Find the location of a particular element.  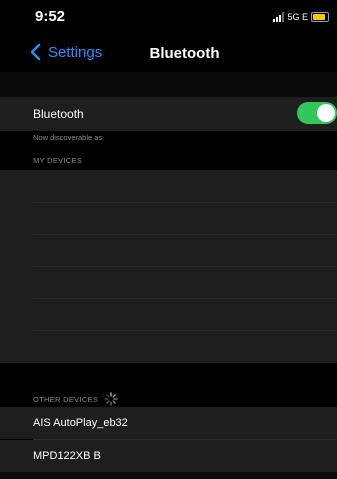

network-type: 5G E is located at coordinates (297, 17).